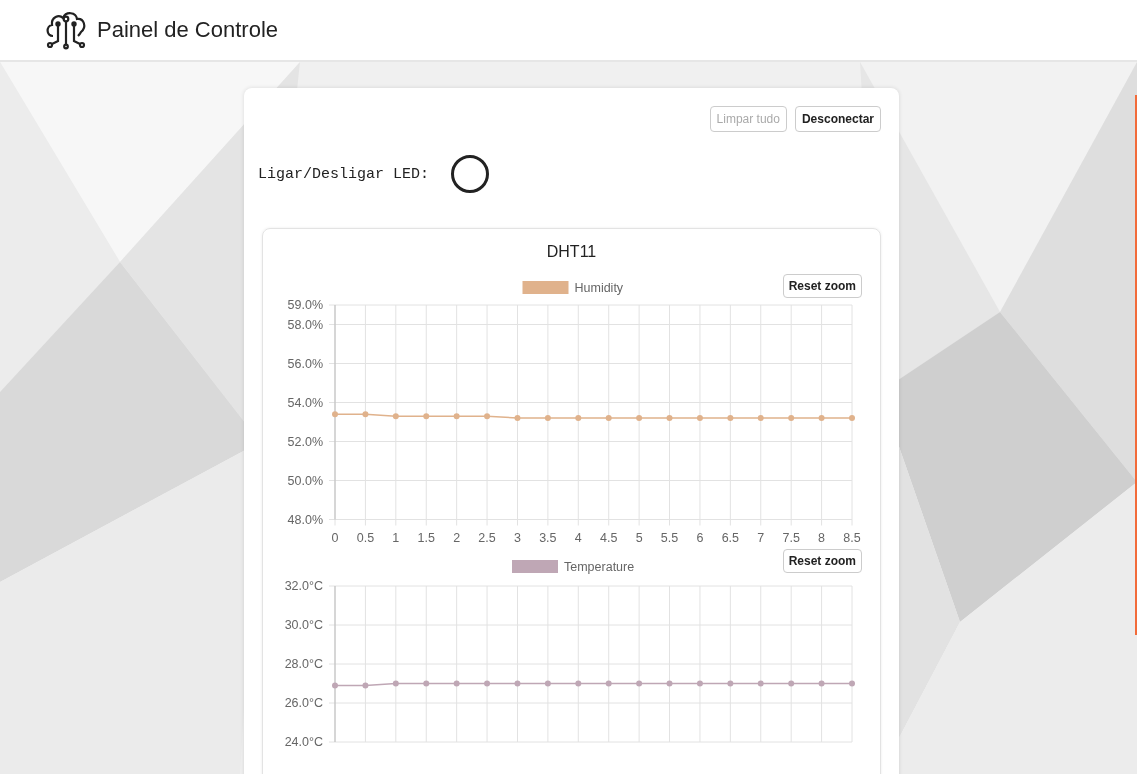  I want to click on legend-label: Temperature, so click(599, 567).